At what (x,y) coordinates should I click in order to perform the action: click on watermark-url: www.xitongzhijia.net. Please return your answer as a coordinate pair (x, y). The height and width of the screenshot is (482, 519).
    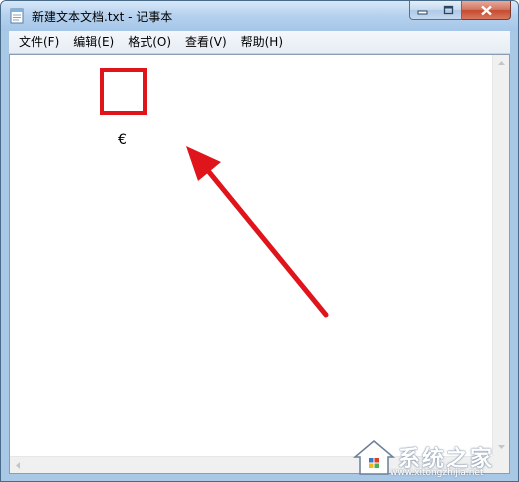
    Looking at the image, I should click on (437, 473).